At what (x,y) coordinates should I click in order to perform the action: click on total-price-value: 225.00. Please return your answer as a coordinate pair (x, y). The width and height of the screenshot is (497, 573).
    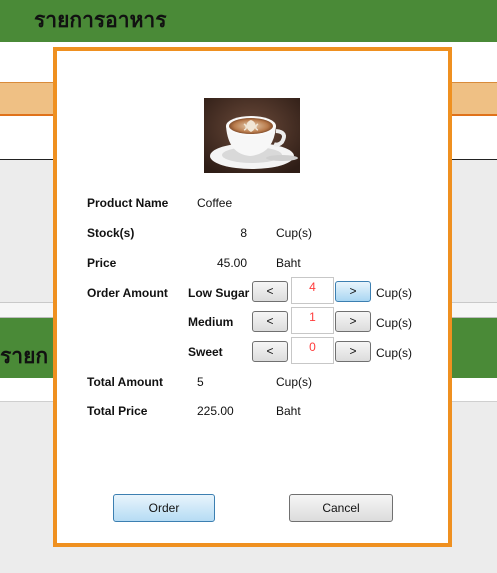
    Looking at the image, I should click on (215, 411).